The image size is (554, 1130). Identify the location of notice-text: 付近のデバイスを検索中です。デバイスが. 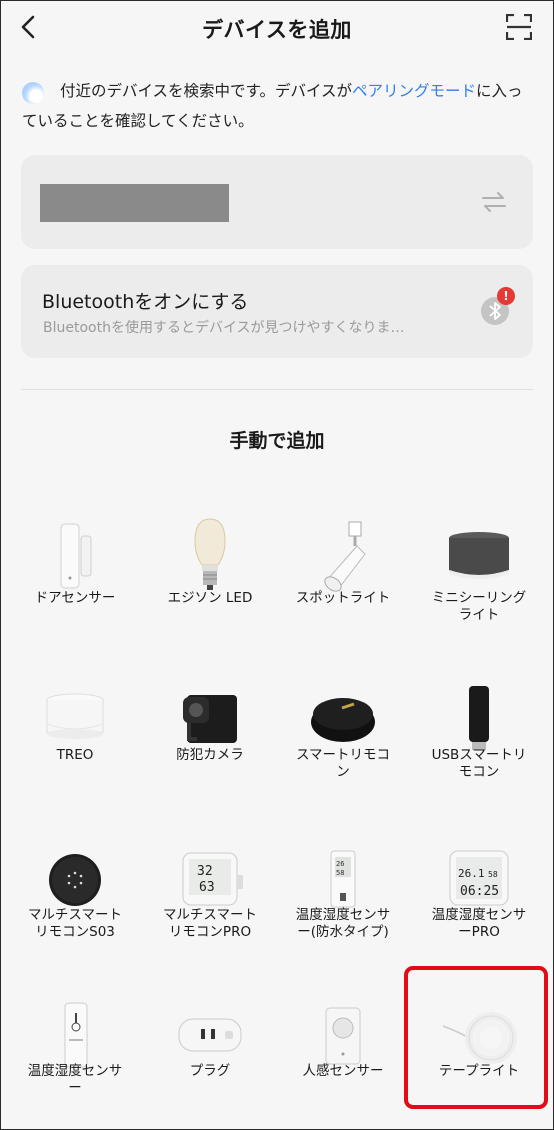
(206, 91).